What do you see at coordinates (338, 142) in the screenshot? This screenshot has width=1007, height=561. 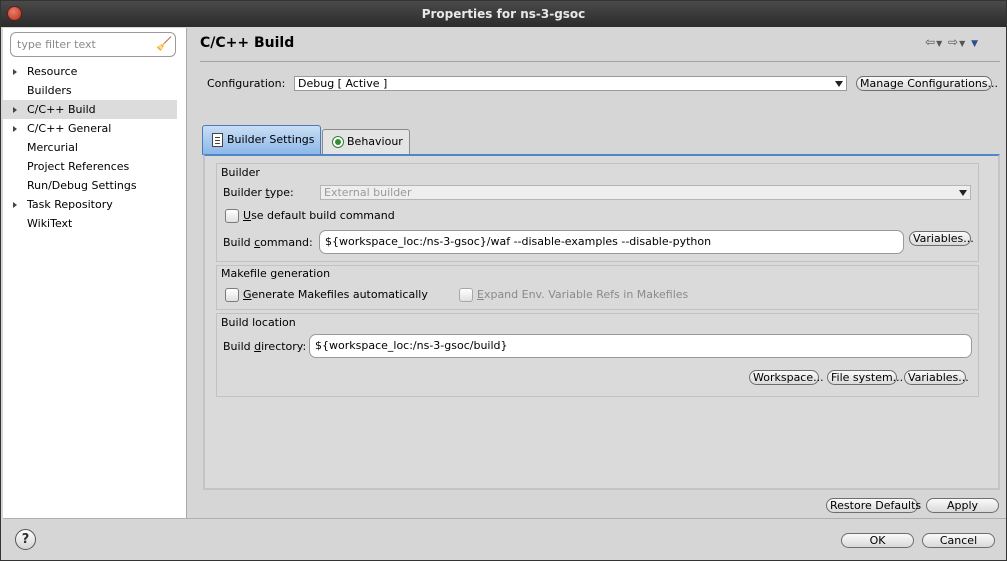 I see `behaviour-icon` at bounding box center [338, 142].